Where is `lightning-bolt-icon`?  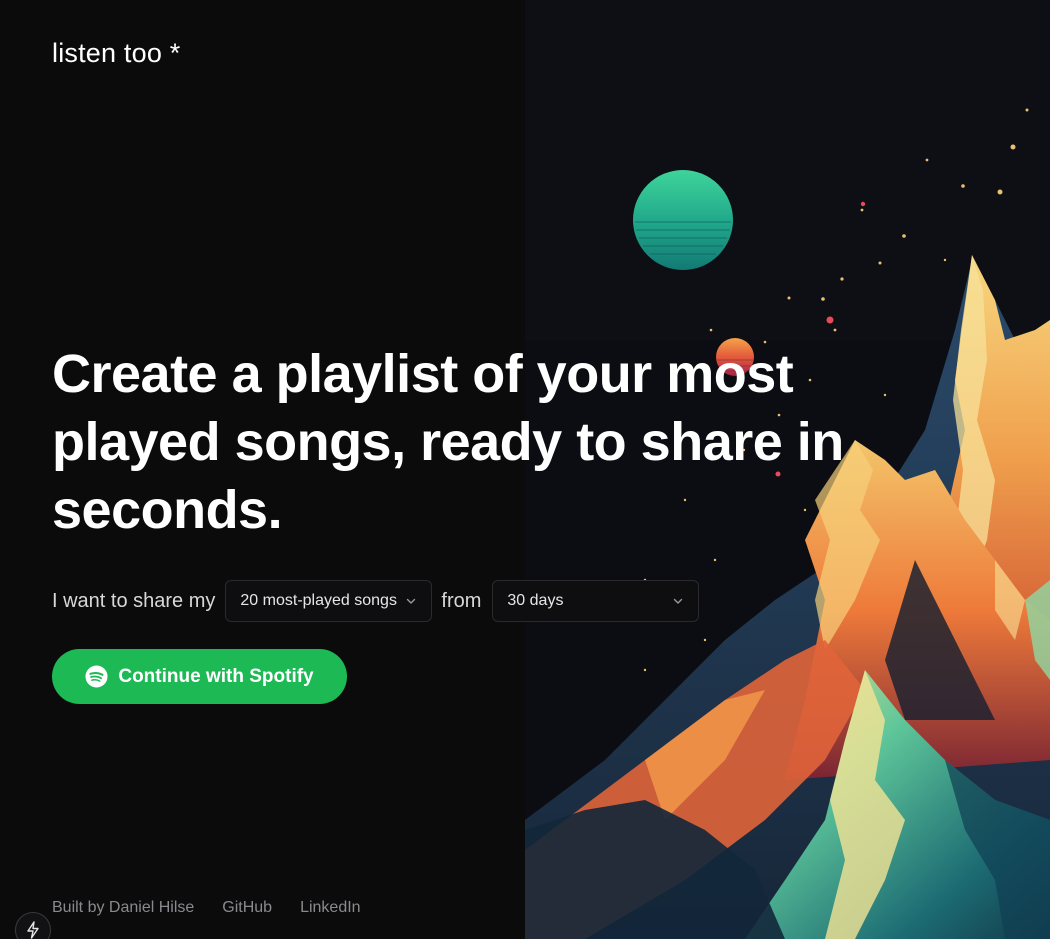 lightning-bolt-icon is located at coordinates (33, 930).